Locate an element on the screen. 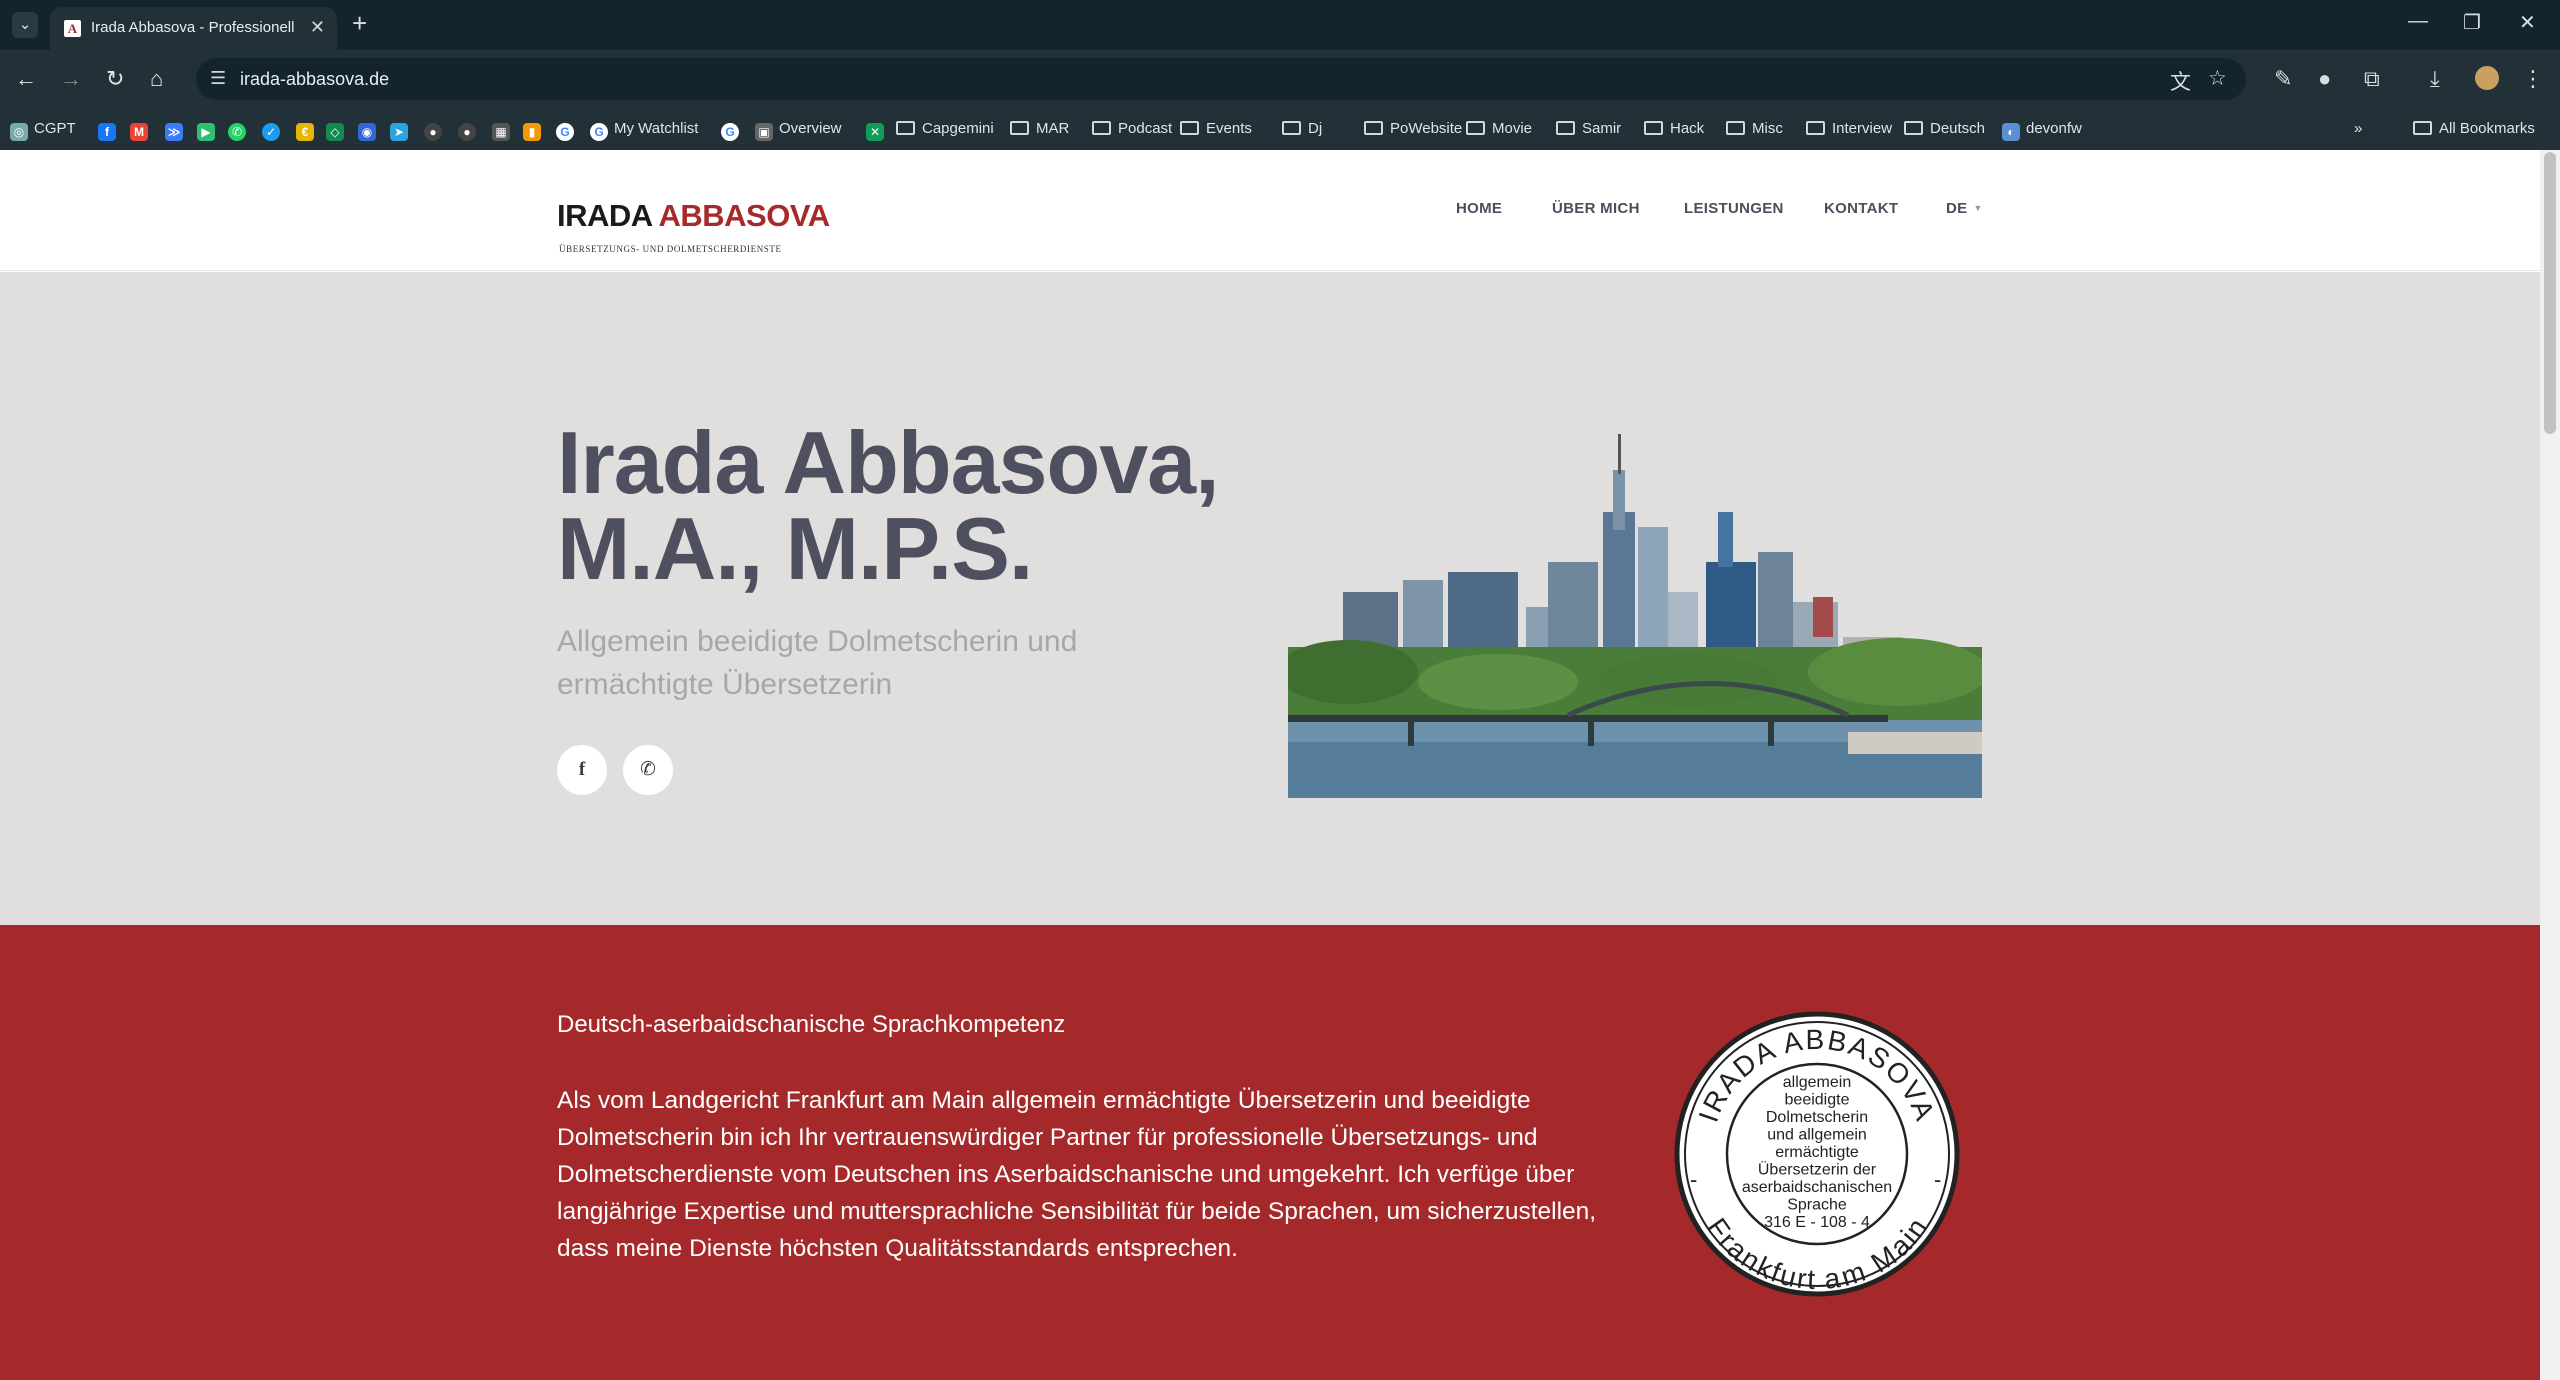 Image resolution: width=2560 pixels, height=1380 pixels. nav-home: HOME is located at coordinates (1479, 208).